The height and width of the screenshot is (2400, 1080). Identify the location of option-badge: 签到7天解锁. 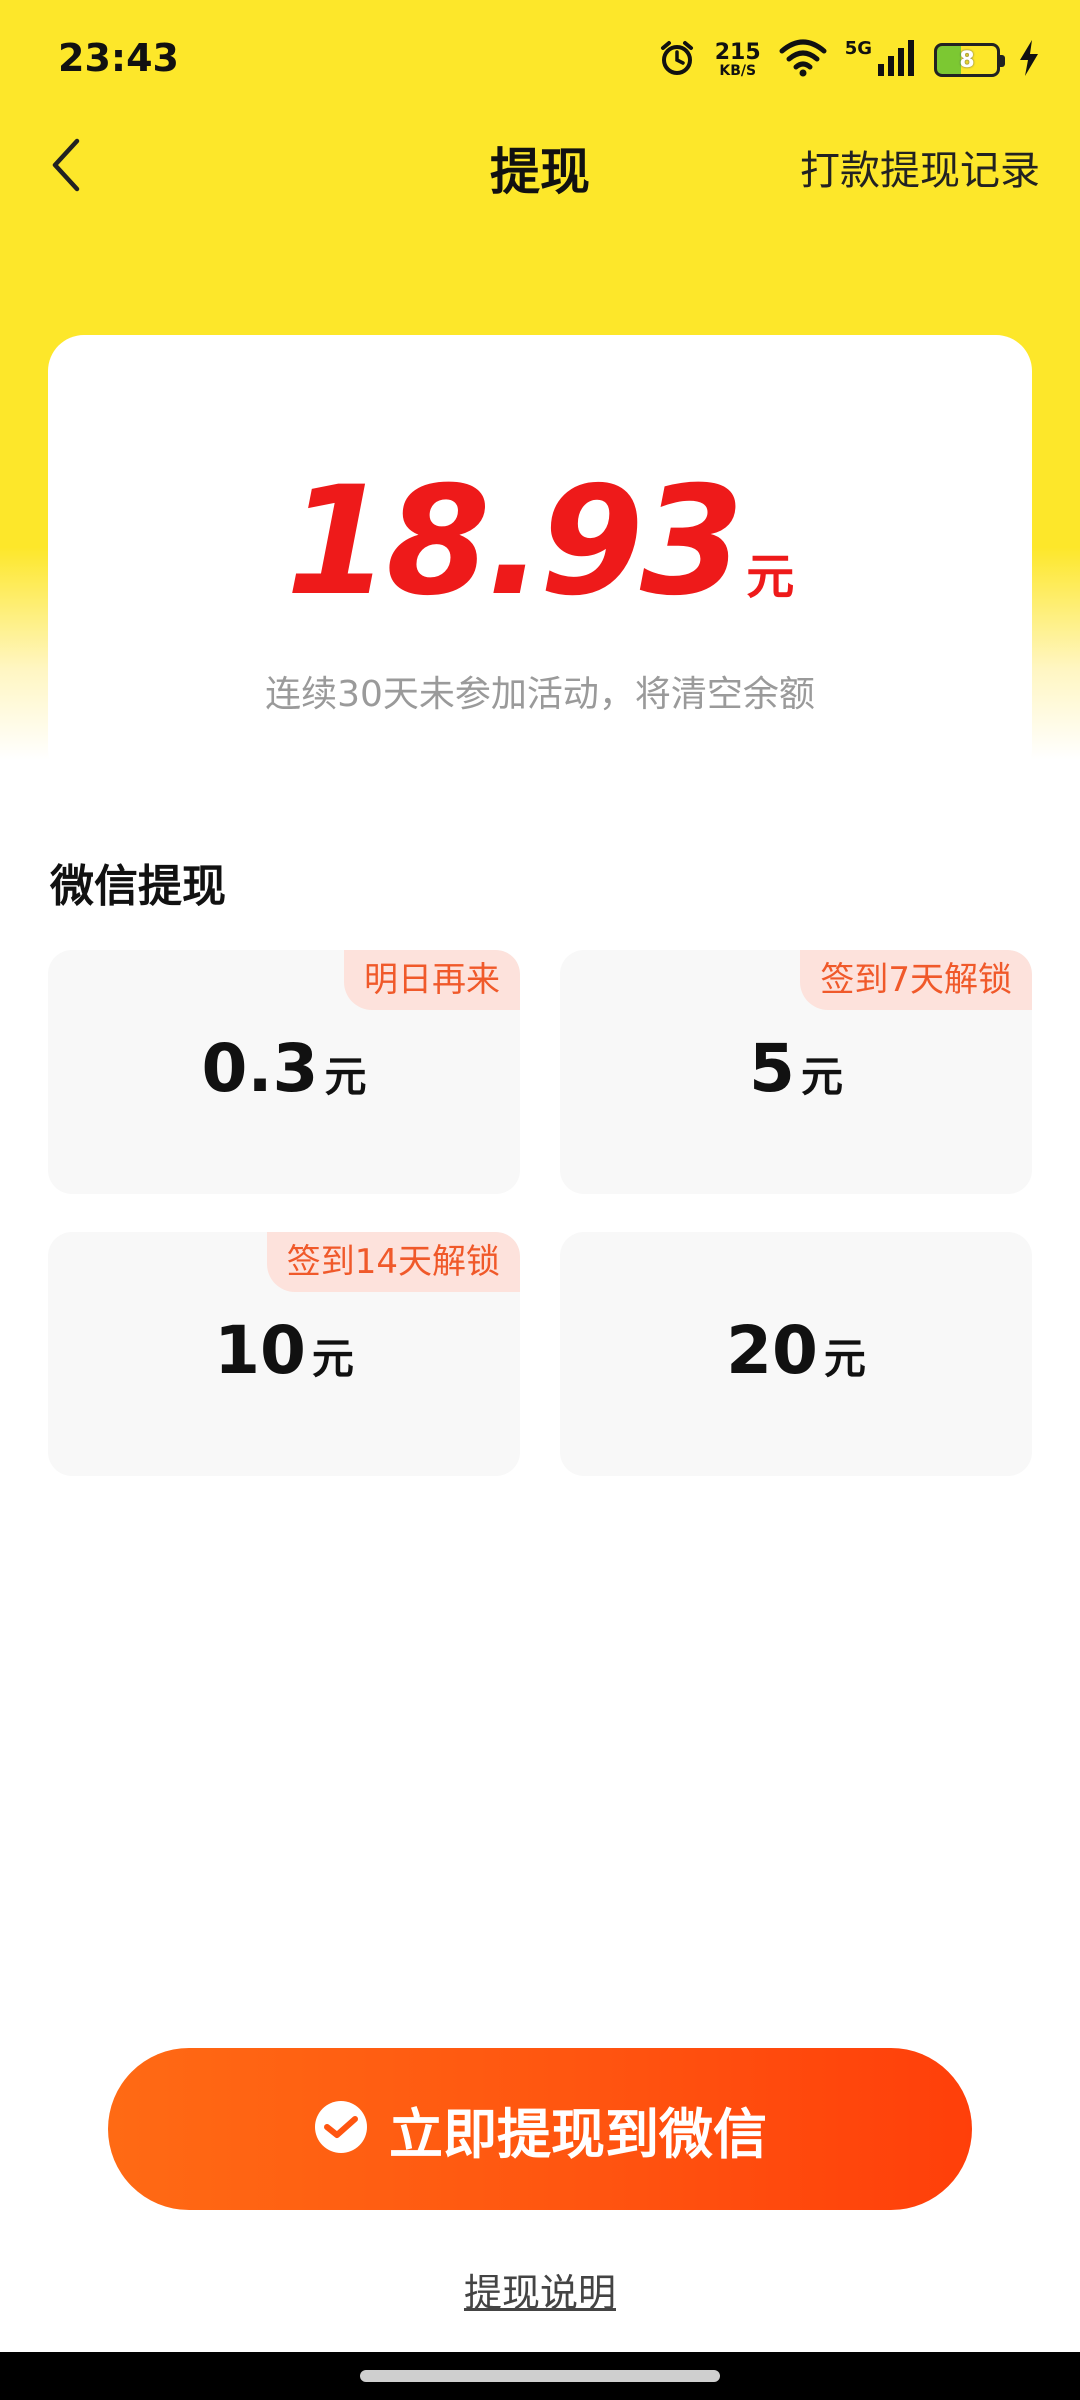
(916, 980).